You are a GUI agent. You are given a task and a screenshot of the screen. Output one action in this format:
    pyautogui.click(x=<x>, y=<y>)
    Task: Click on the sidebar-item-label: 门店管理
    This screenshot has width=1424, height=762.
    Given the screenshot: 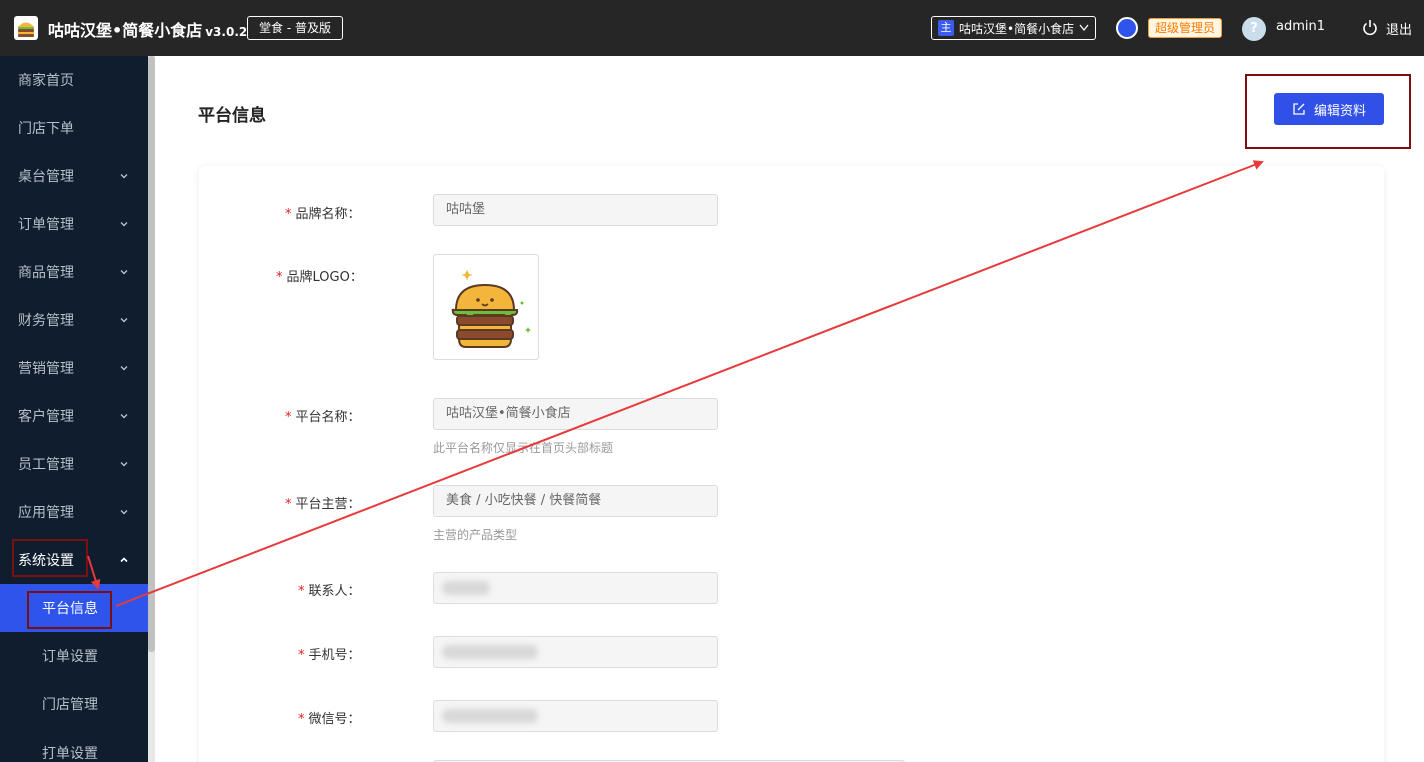 What is the action you would take?
    pyautogui.click(x=70, y=705)
    